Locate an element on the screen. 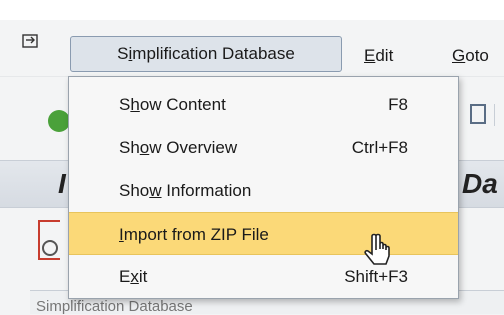  system-menu-icon is located at coordinates (31, 42).